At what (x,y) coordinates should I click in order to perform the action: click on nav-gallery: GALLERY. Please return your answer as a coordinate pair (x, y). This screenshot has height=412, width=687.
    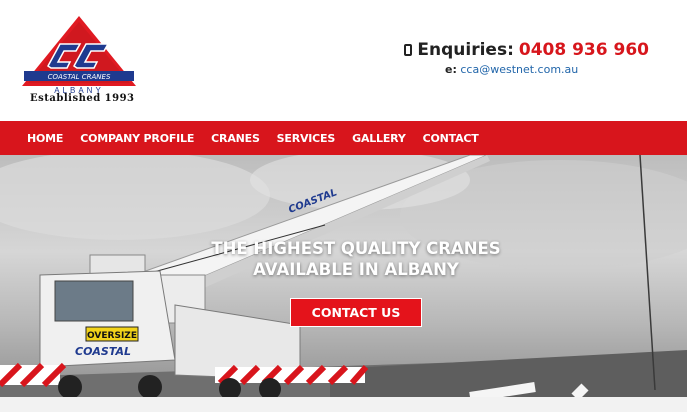
    Looking at the image, I should click on (379, 138).